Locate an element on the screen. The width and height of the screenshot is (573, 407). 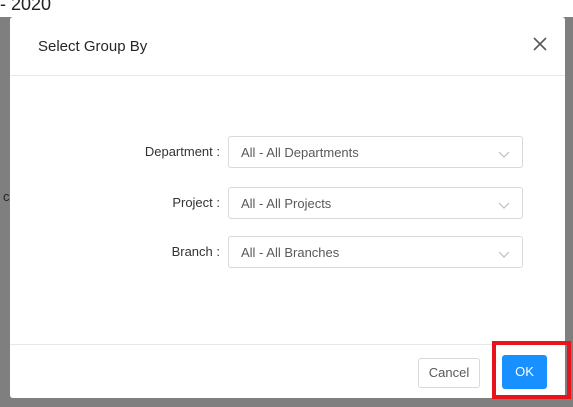
project-select-value: All - All Projects is located at coordinates (286, 203).